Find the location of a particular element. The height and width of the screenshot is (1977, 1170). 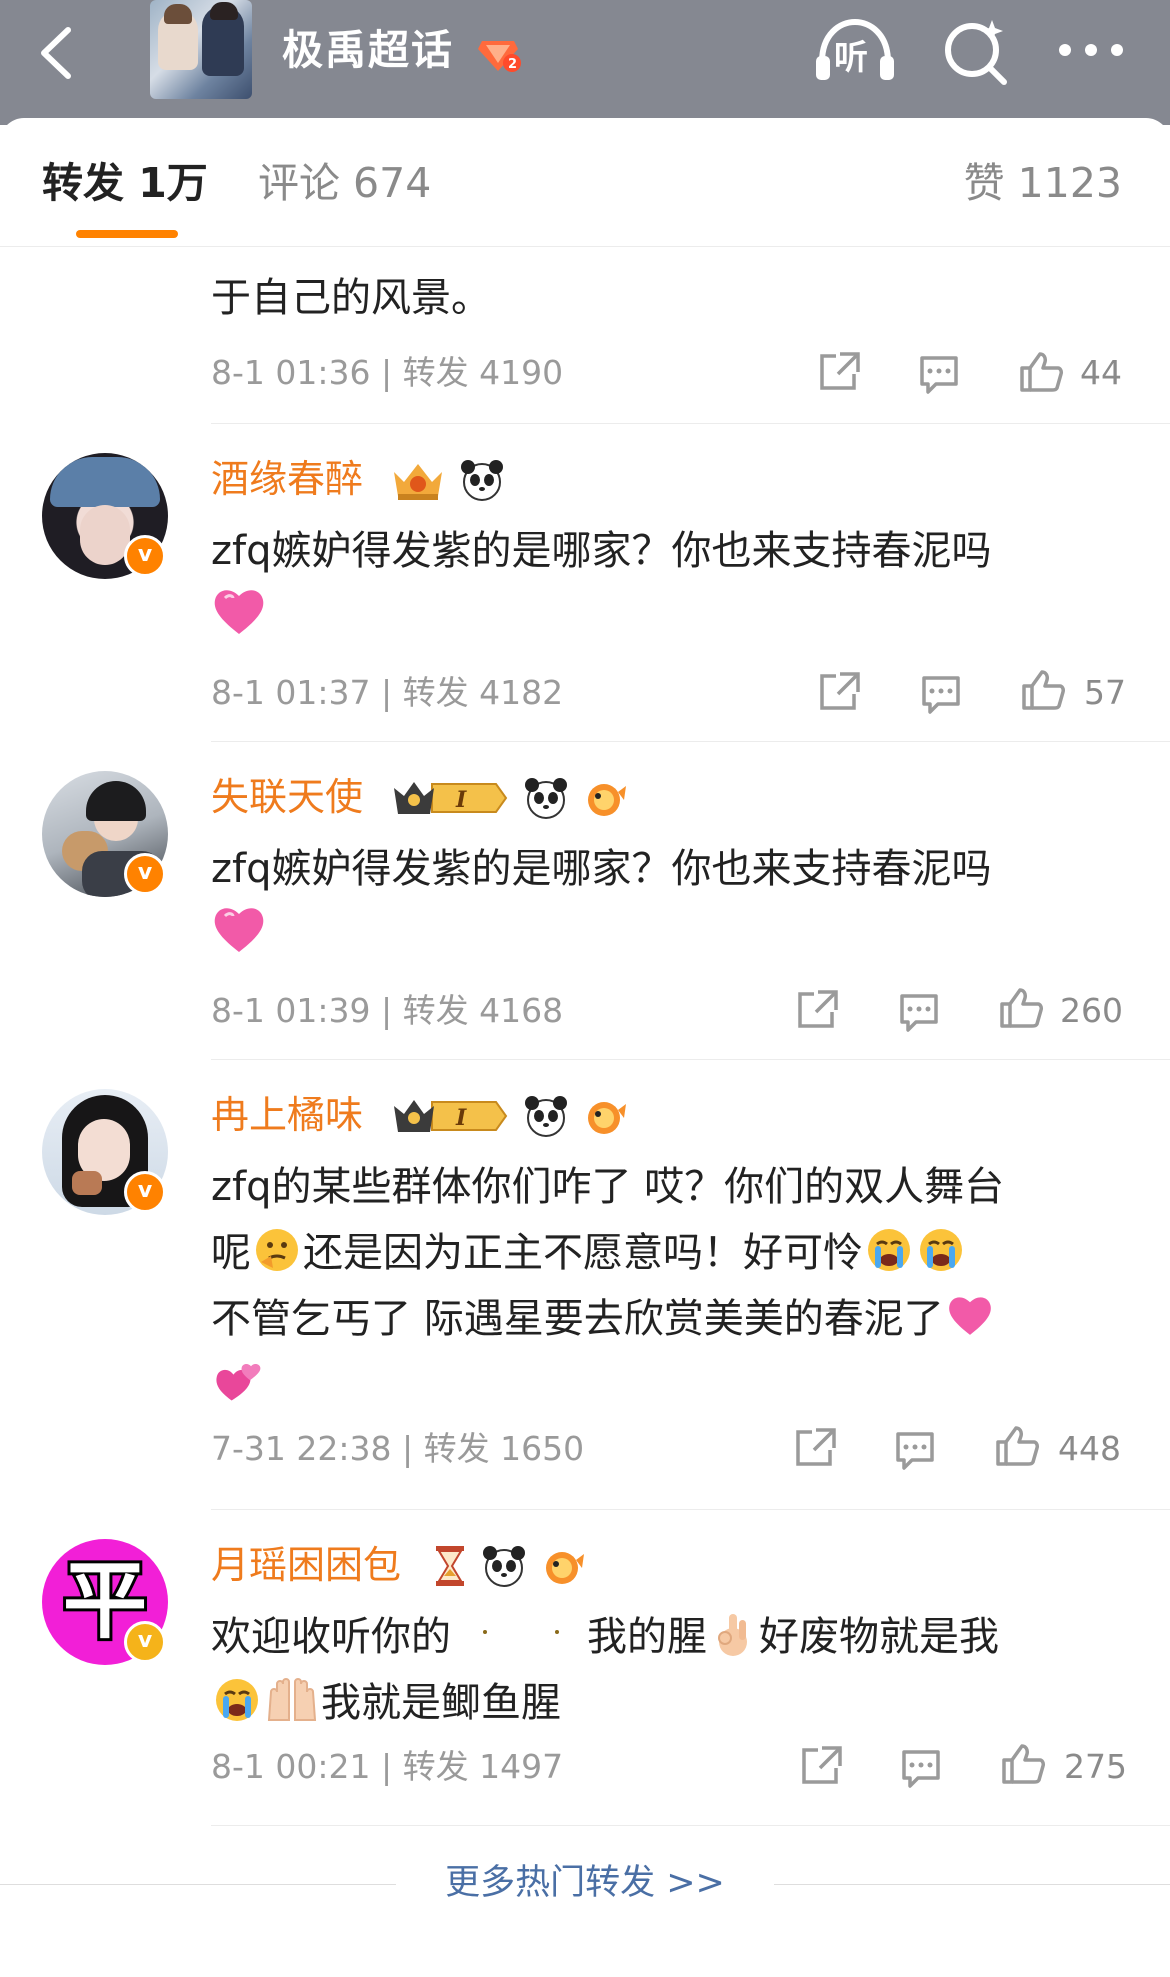

tab-comment: 评论 674 is located at coordinates (344, 183).